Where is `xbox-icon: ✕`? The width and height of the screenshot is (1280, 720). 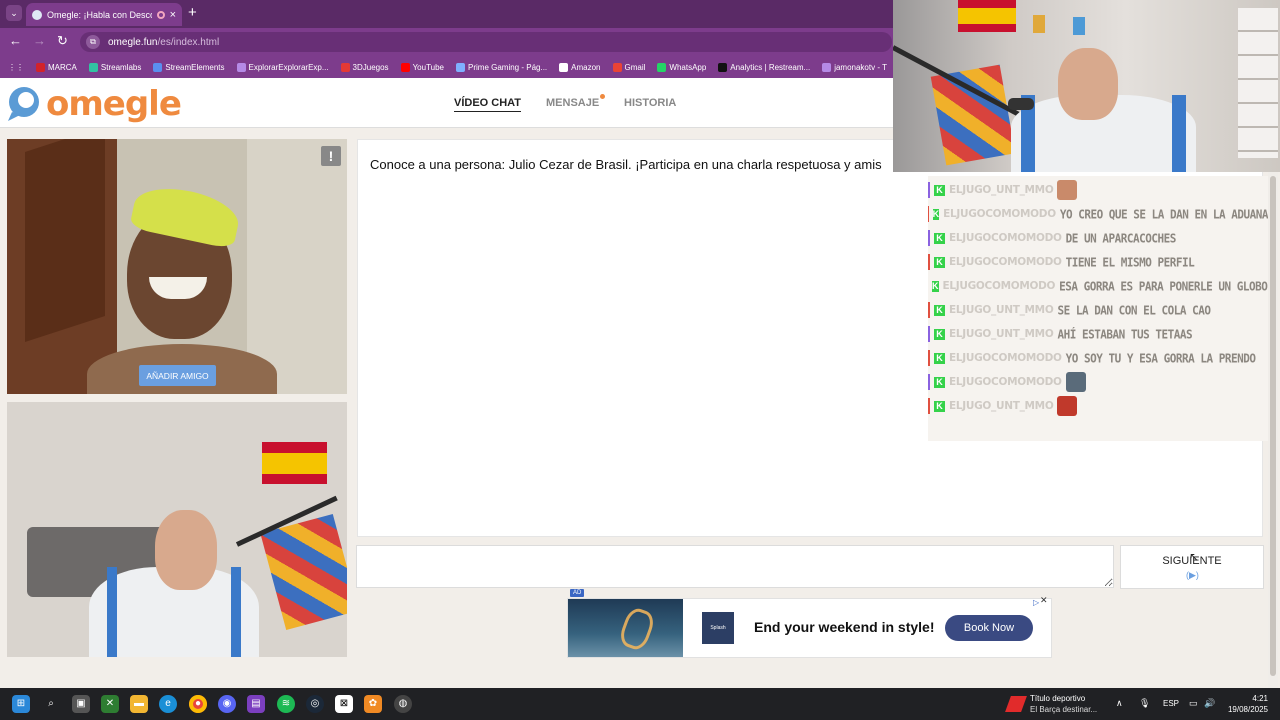
xbox-icon: ✕ is located at coordinates (110, 704).